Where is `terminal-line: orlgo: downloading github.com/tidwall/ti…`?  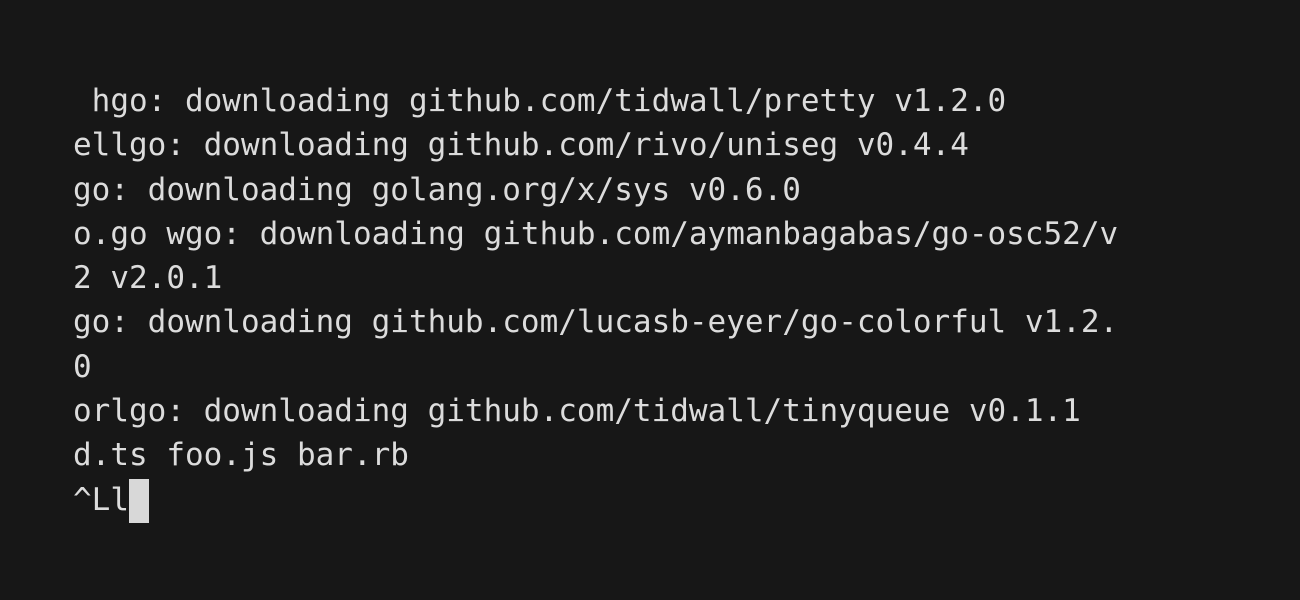 terminal-line: orlgo: downloading github.com/tidwall/ti… is located at coordinates (577, 411).